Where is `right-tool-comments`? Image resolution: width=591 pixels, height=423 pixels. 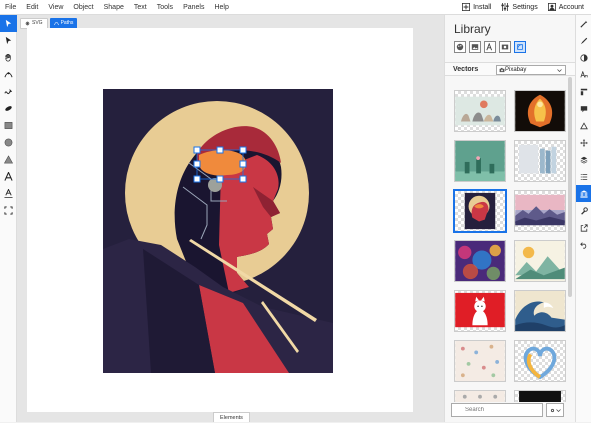 right-tool-comments is located at coordinates (583, 108).